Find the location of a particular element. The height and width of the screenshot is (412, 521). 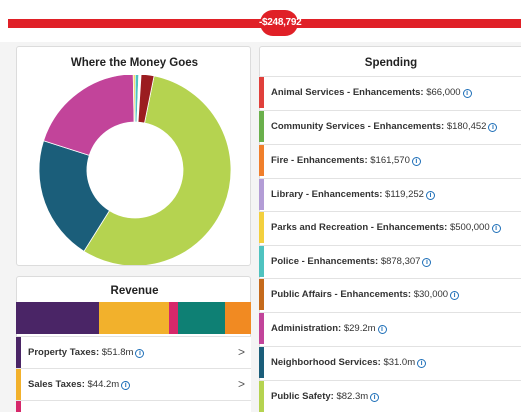

spending-item-value: $66,000 is located at coordinates (443, 92).